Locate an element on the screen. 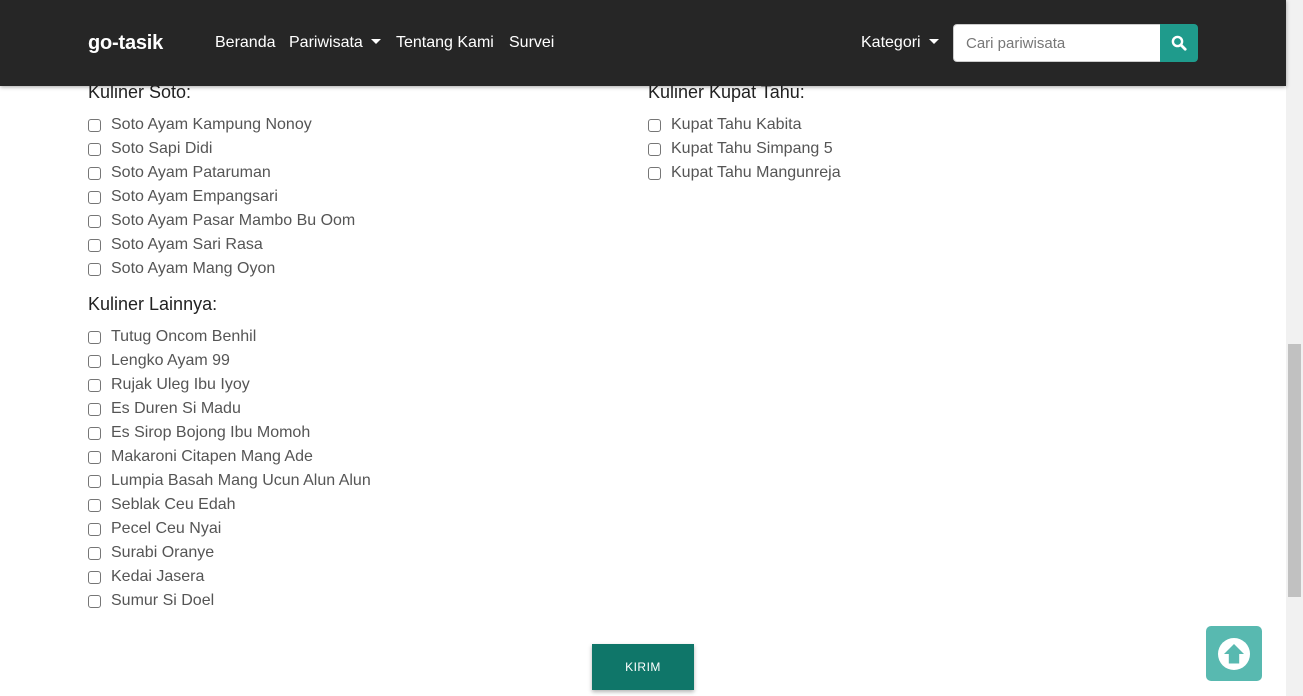 The height and width of the screenshot is (696, 1303). checkbox-label: Lumpia Basah Mang Ucun Alun Alun is located at coordinates (241, 480).